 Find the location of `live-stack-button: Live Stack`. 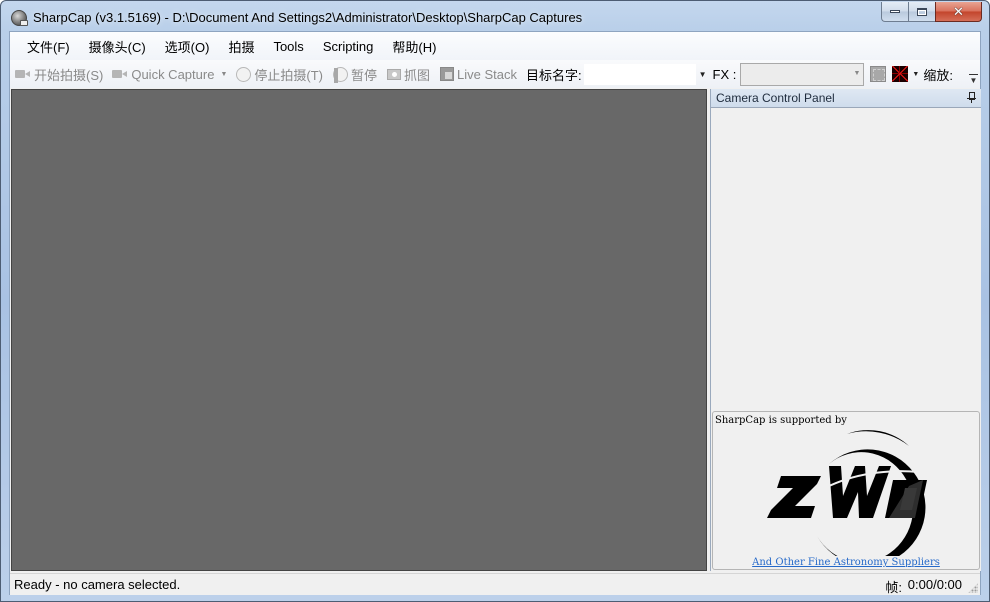

live-stack-button: Live Stack is located at coordinates (478, 74).